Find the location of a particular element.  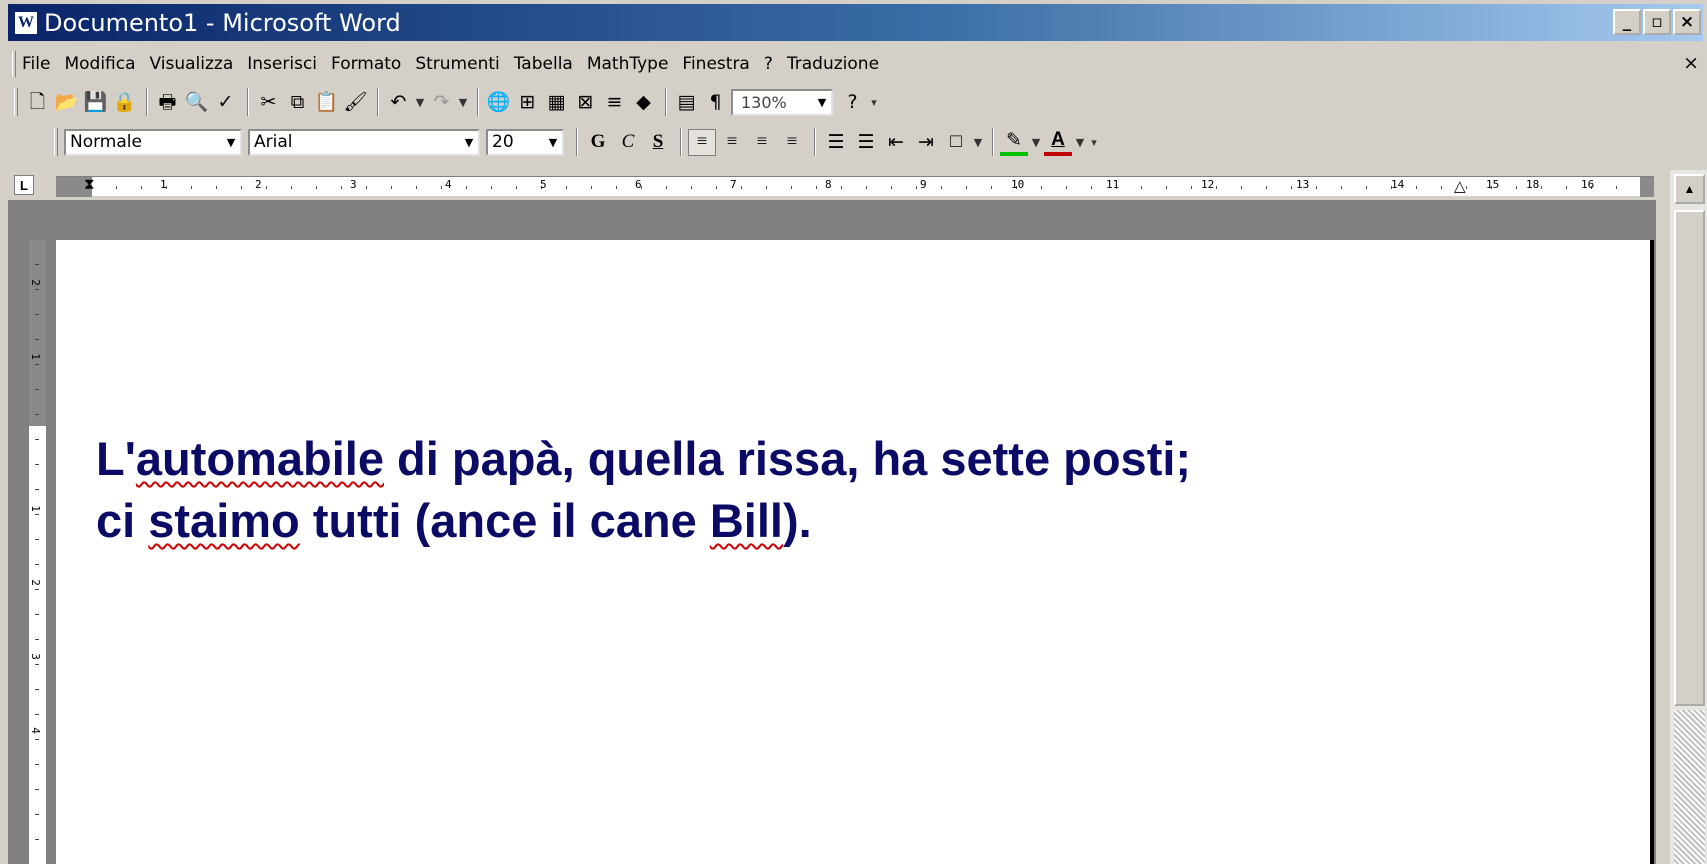

minimize-button: _ is located at coordinates (1627, 22).